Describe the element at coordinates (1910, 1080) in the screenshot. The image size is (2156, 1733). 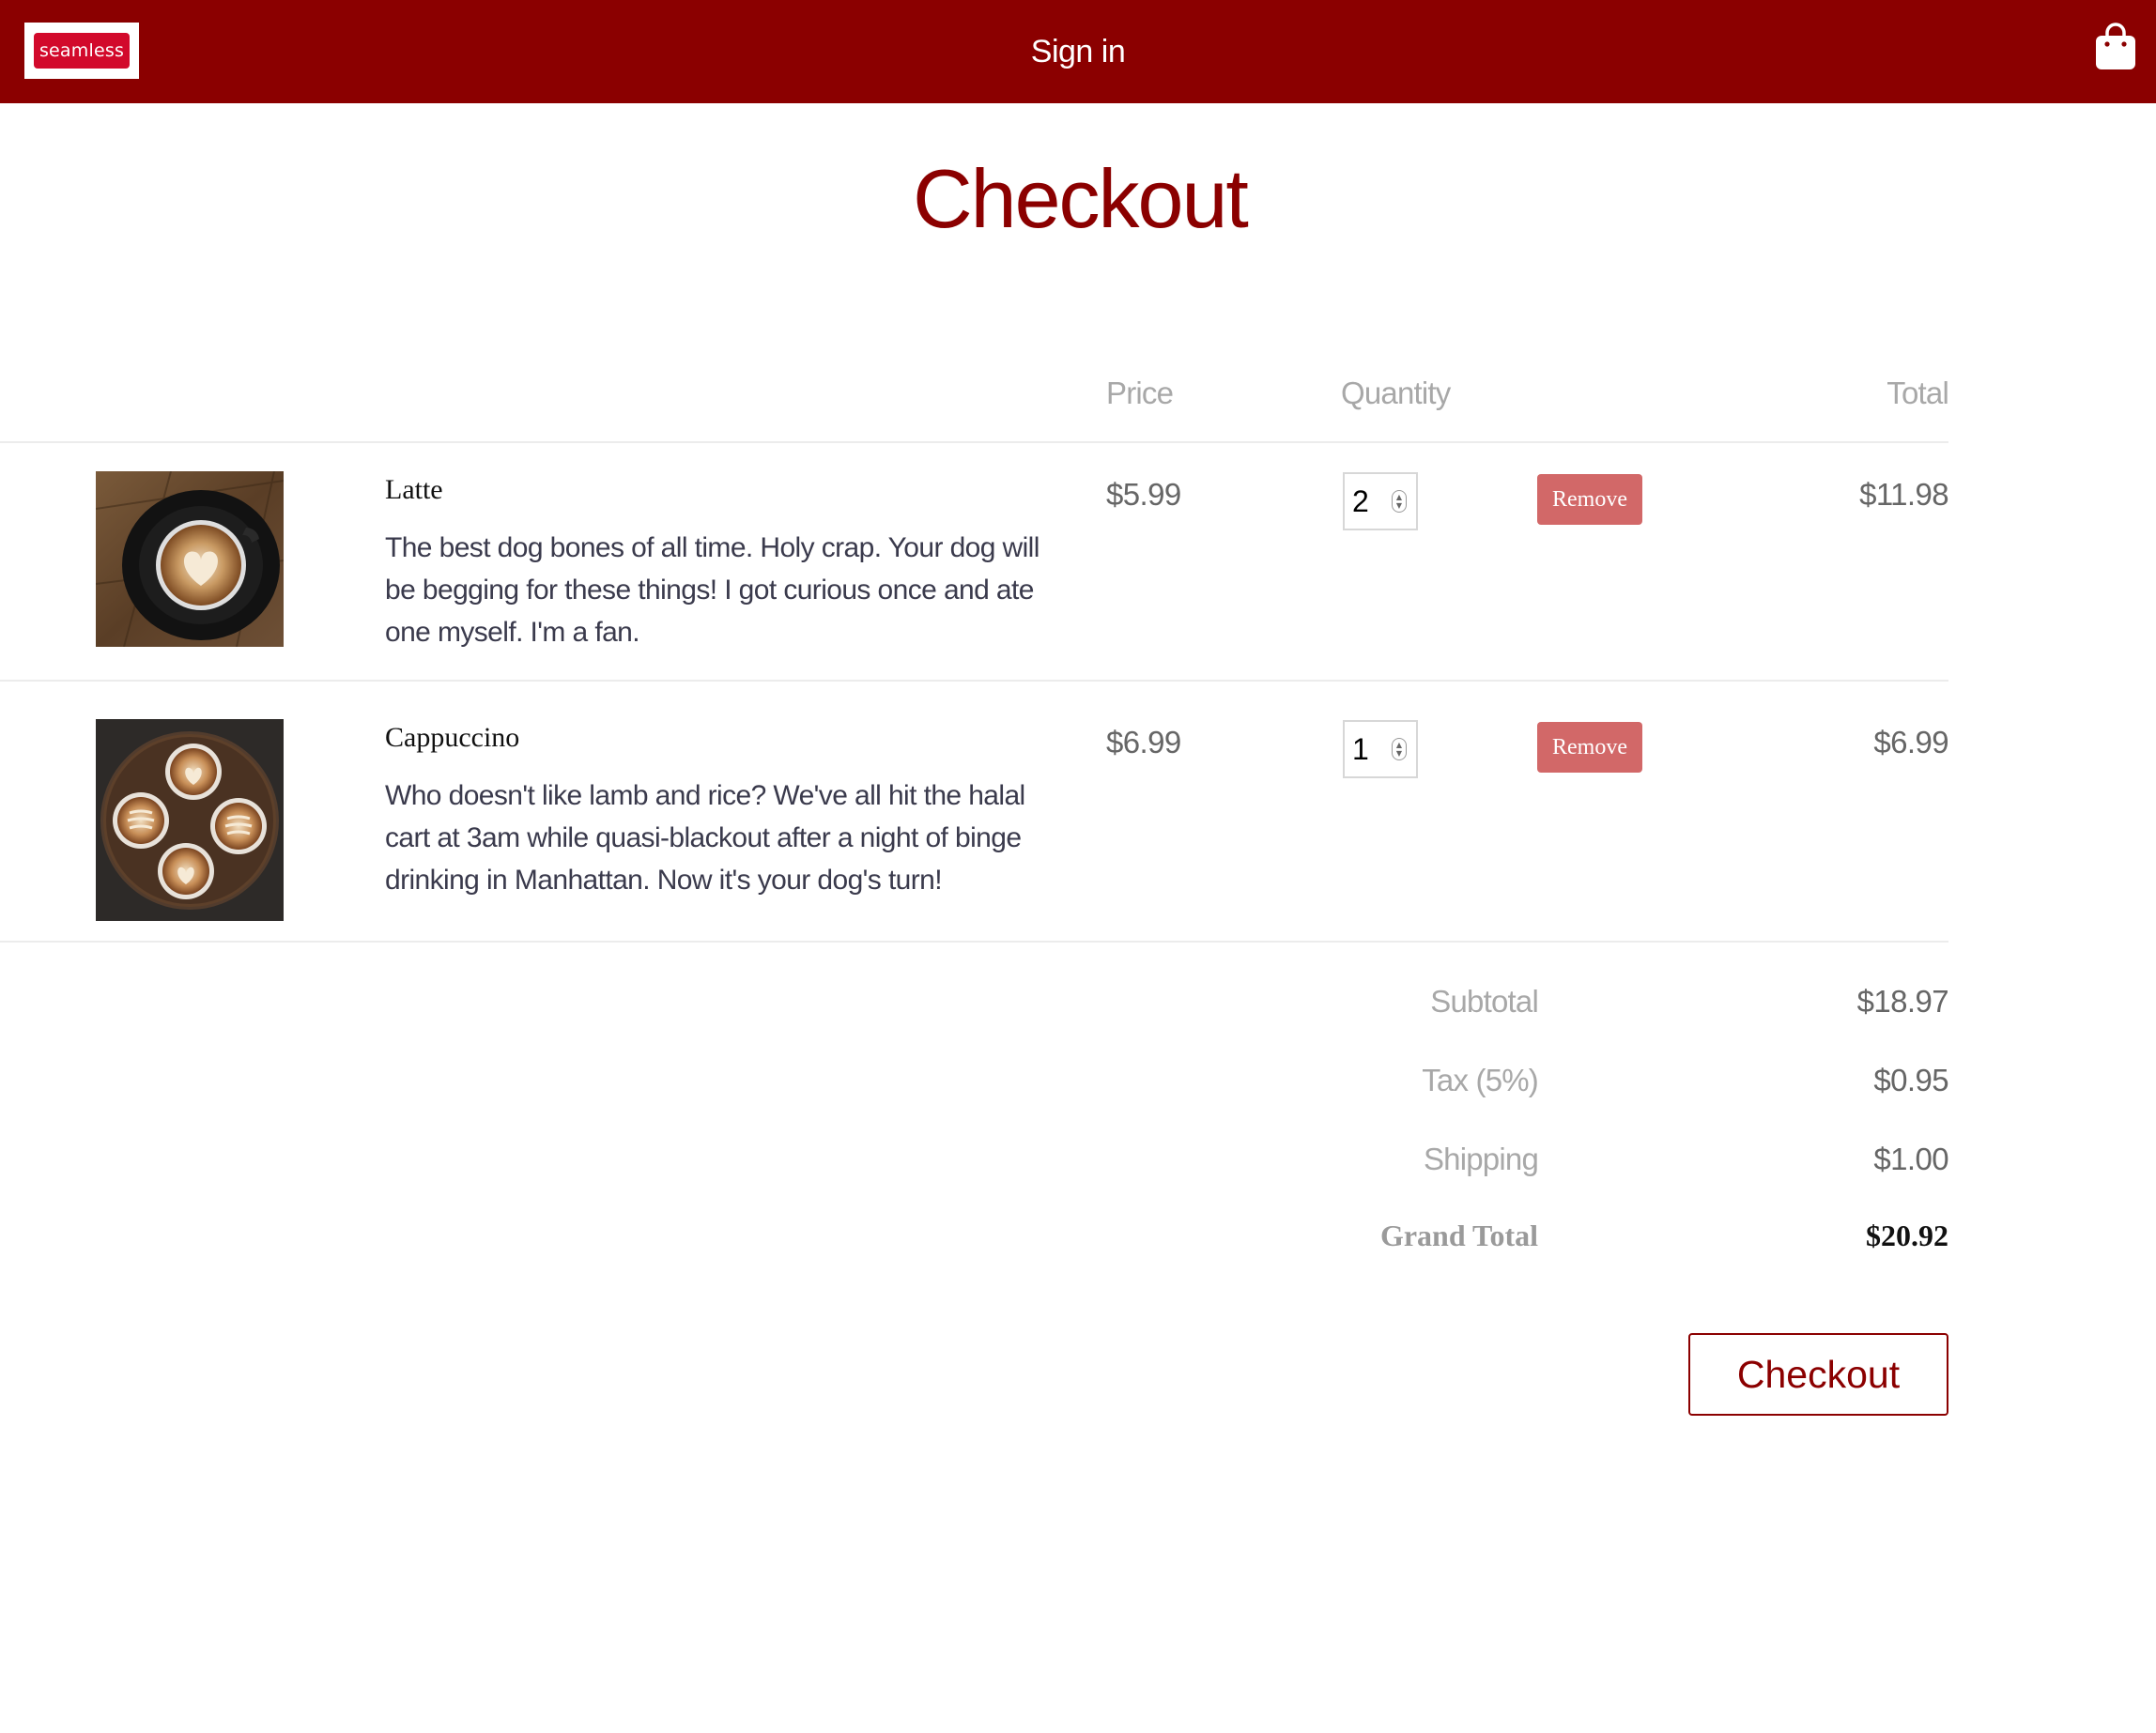
I see `tax-value: $0.95` at that location.